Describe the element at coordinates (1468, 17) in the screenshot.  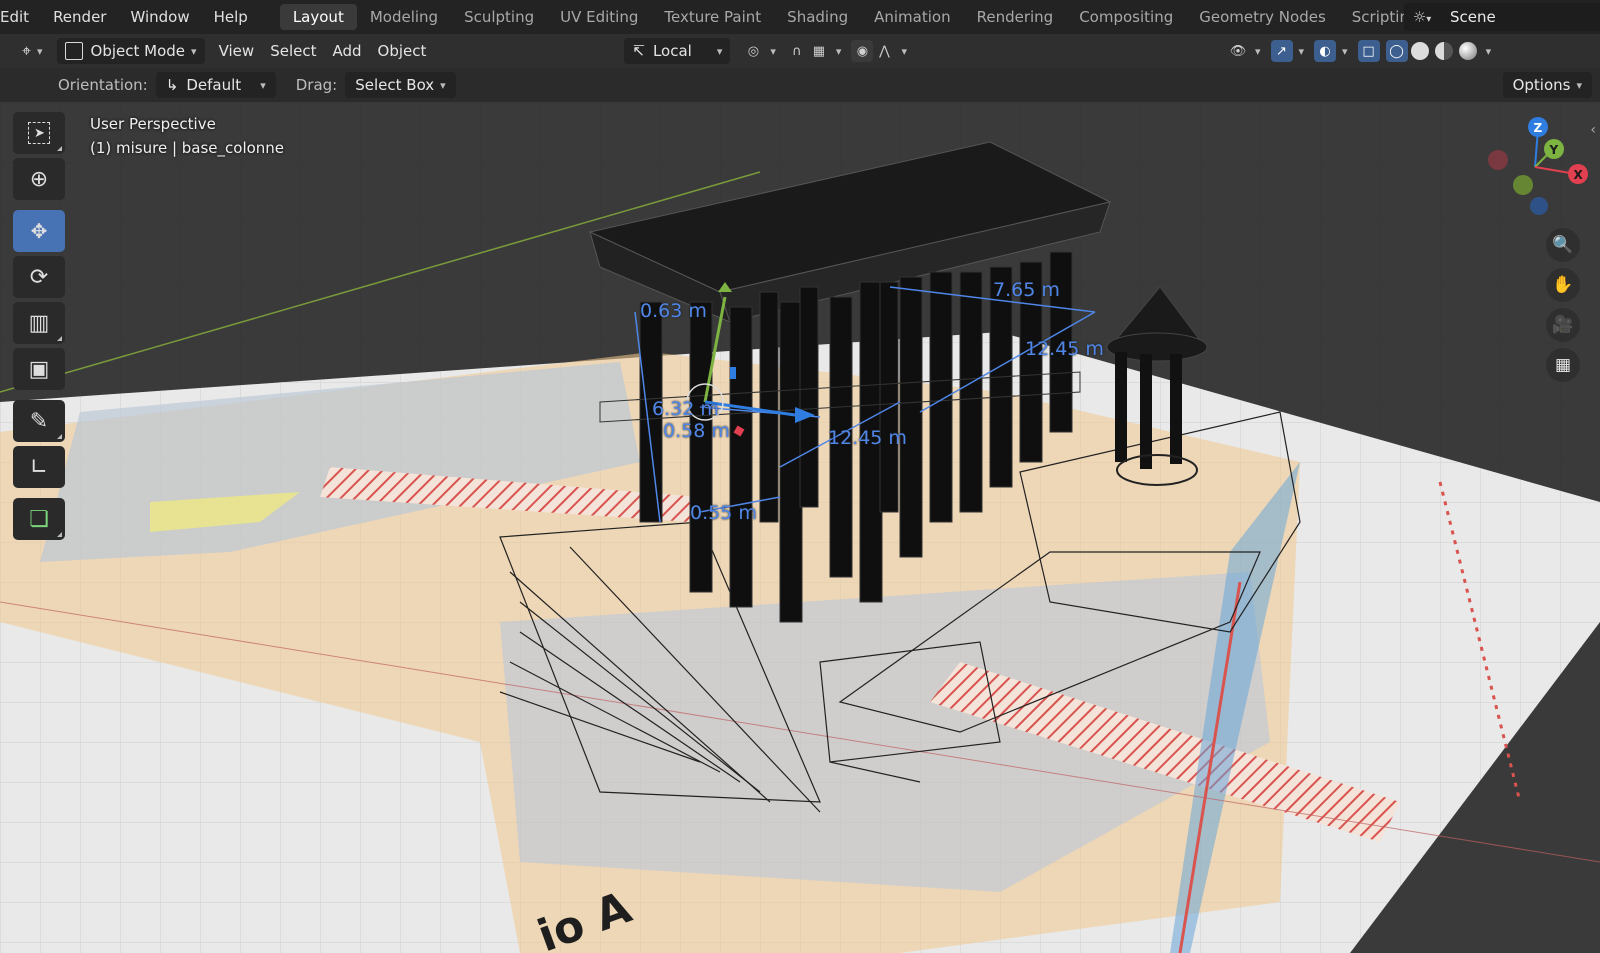
I see `scene-name: Scene` at that location.